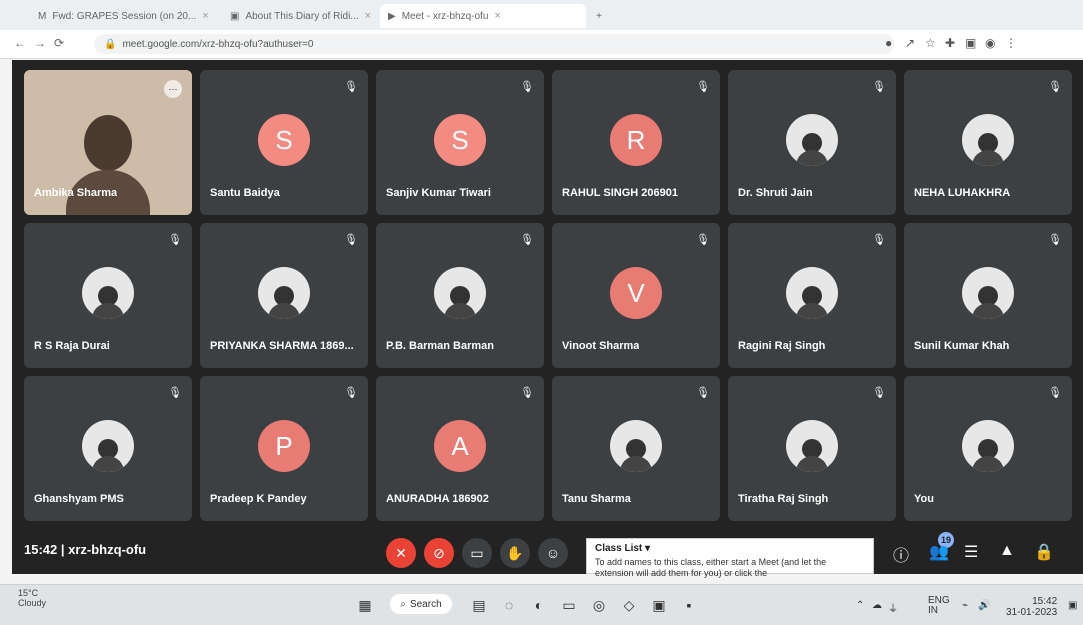 The image size is (1083, 625). What do you see at coordinates (984, 605) in the screenshot?
I see `volume-icon: 🔊` at bounding box center [984, 605].